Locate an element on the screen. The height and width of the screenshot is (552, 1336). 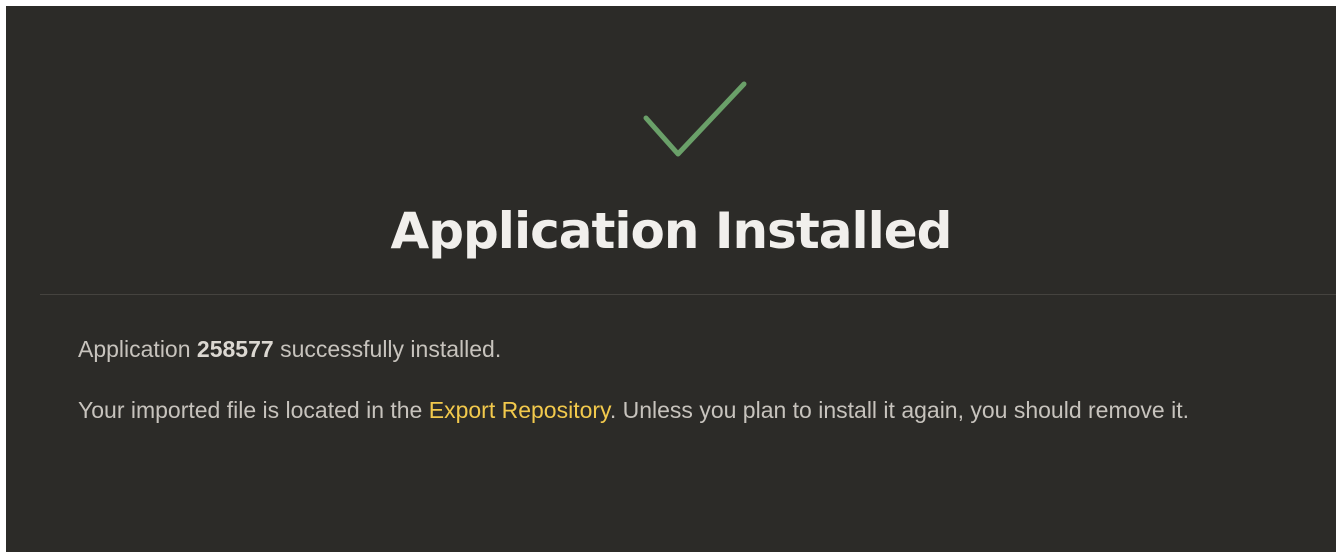
export-repository-link: Export Repository is located at coordinates (519, 410).